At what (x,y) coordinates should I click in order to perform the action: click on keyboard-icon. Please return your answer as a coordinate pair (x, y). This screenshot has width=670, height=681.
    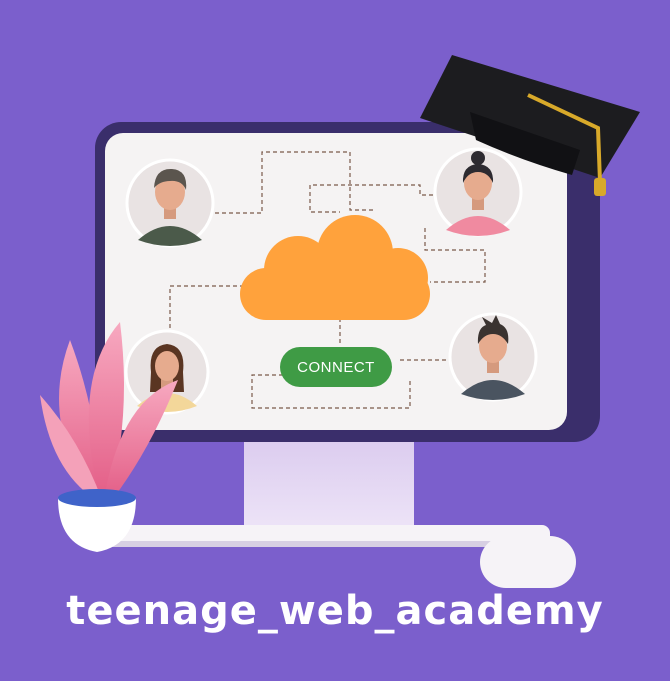
    Looking at the image, I should click on (330, 536).